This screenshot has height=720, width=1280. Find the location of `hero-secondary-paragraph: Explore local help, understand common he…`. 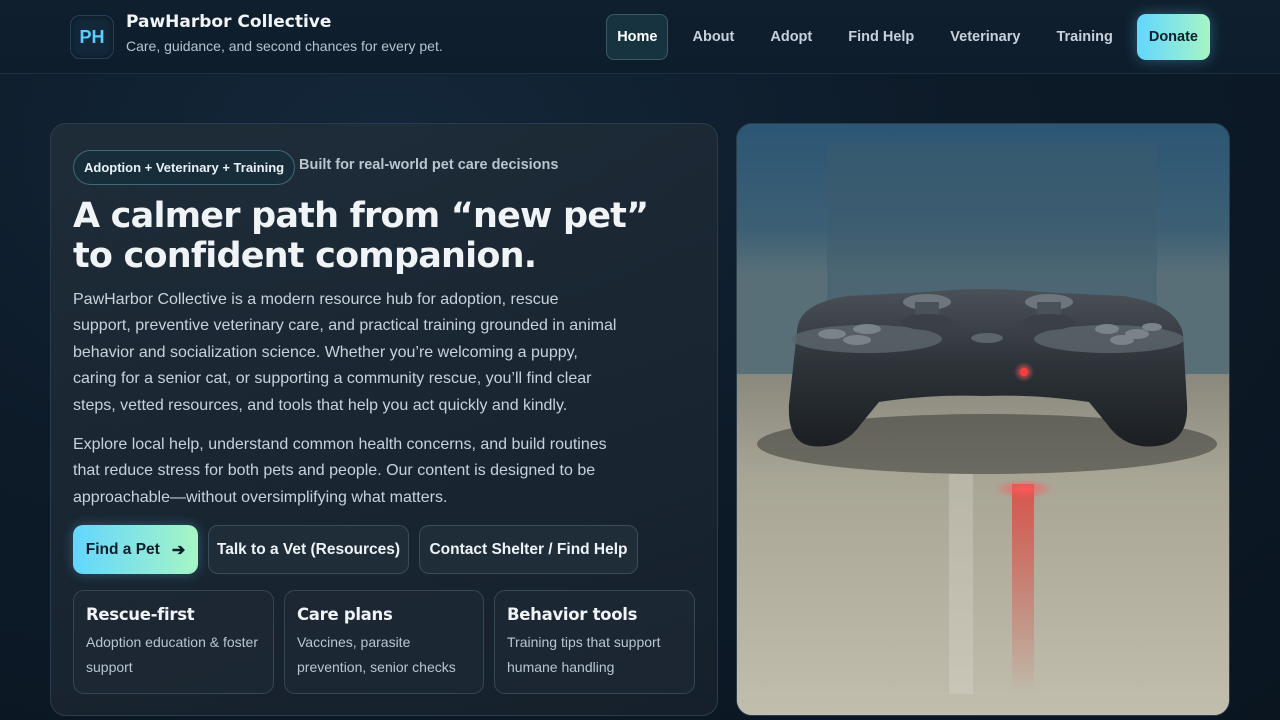

hero-secondary-paragraph: Explore local help, understand common he… is located at coordinates (340, 471).